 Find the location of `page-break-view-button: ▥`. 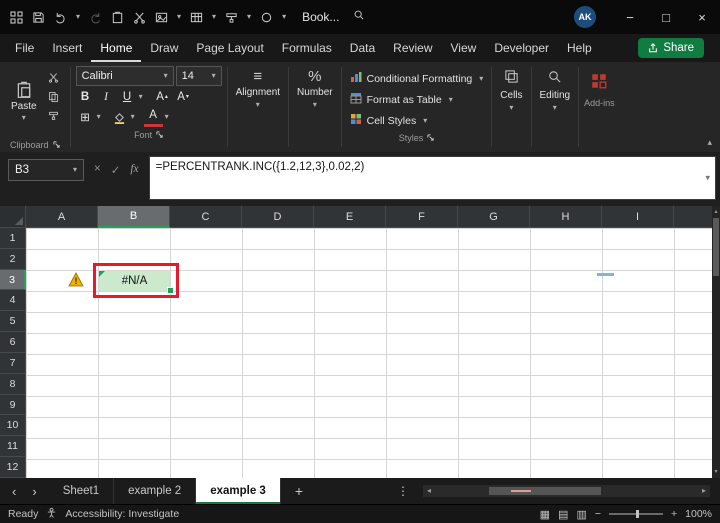

page-break-view-button: ▥ is located at coordinates (581, 514).